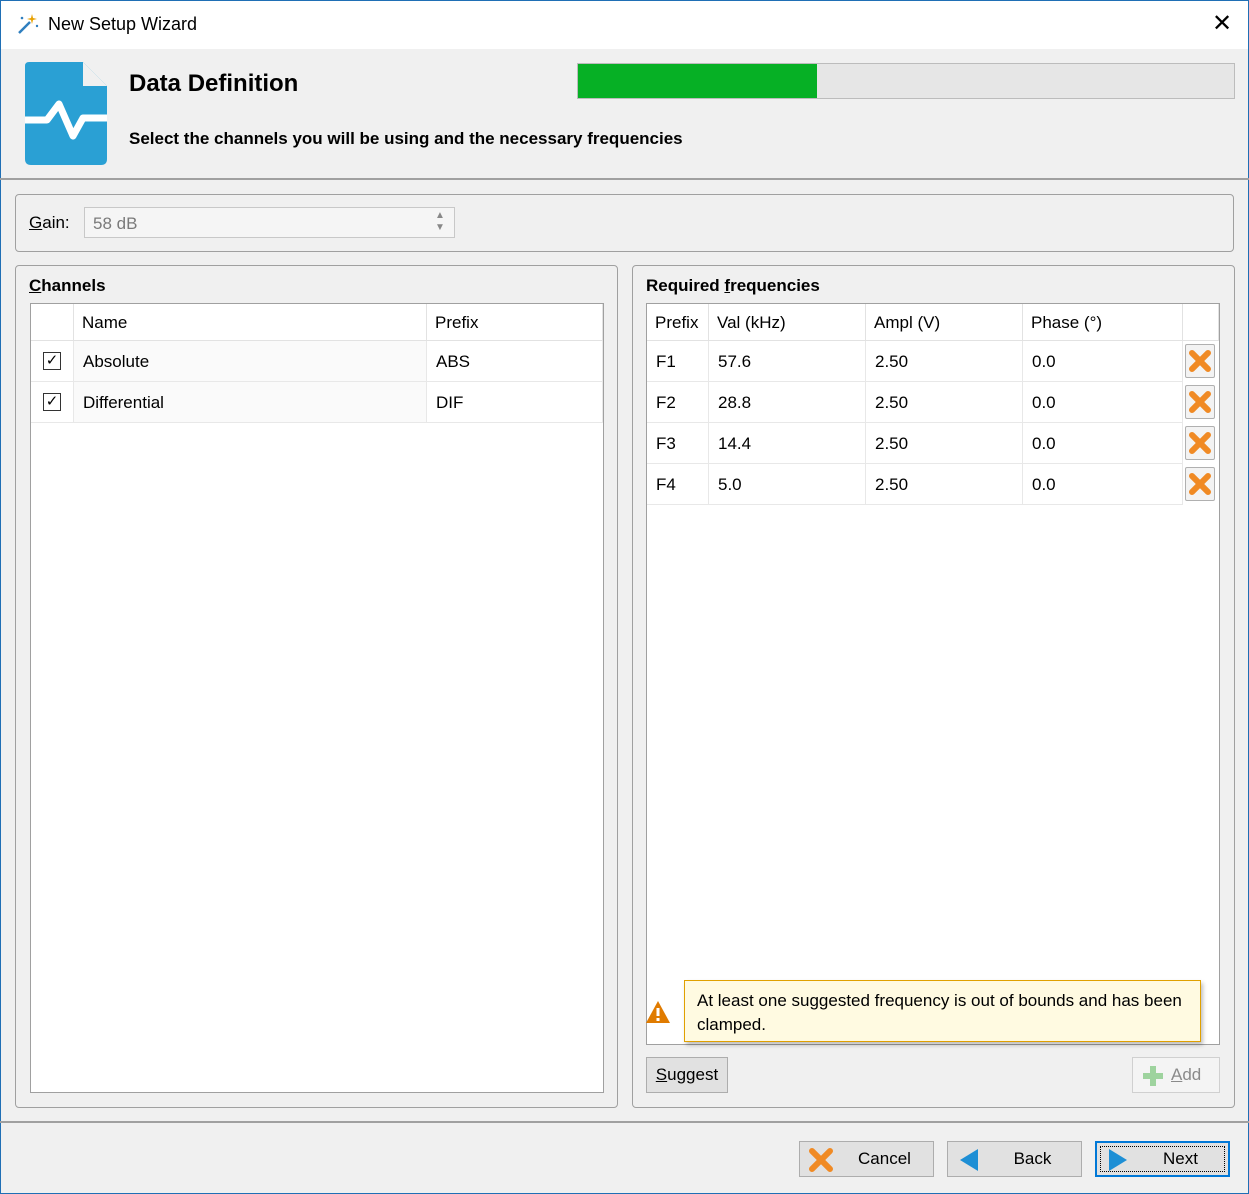  Describe the element at coordinates (49, 222) in the screenshot. I see `gain-label: Gain:` at that location.